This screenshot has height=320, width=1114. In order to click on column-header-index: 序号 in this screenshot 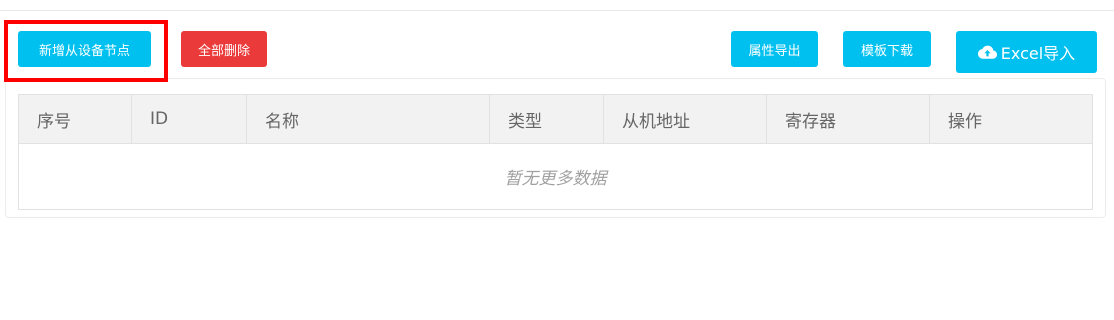, I will do `click(75, 119)`.